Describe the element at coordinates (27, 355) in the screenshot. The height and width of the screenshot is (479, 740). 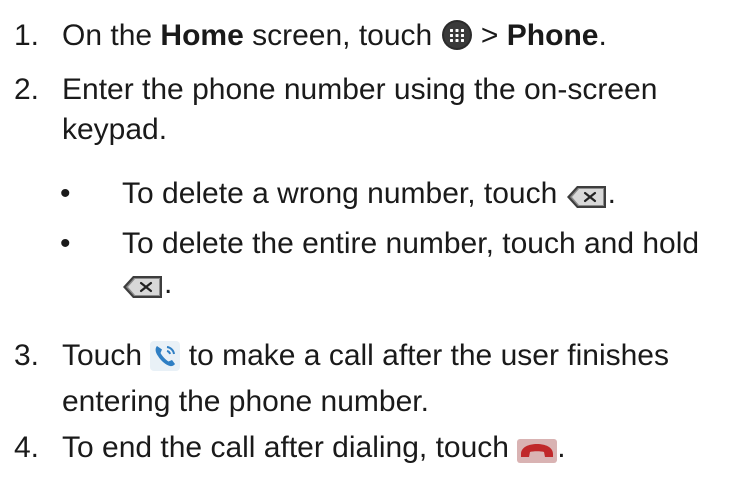
I see `step-number: 3.` at that location.